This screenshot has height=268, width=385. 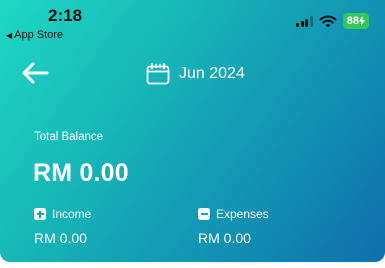 I want to click on income-label: Income, so click(x=72, y=214).